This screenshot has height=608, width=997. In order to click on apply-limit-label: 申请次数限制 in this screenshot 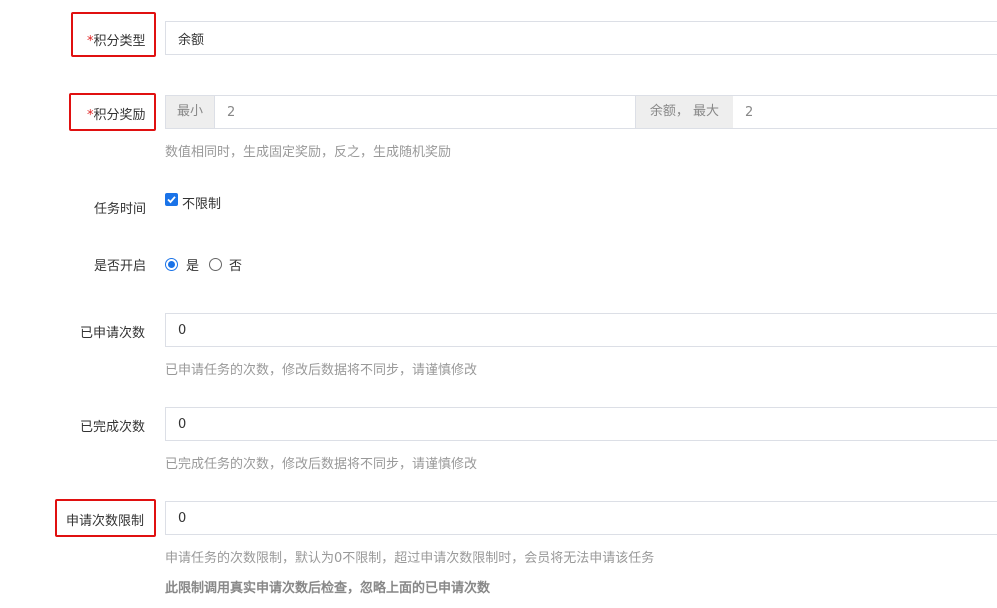, I will do `click(105, 521)`.